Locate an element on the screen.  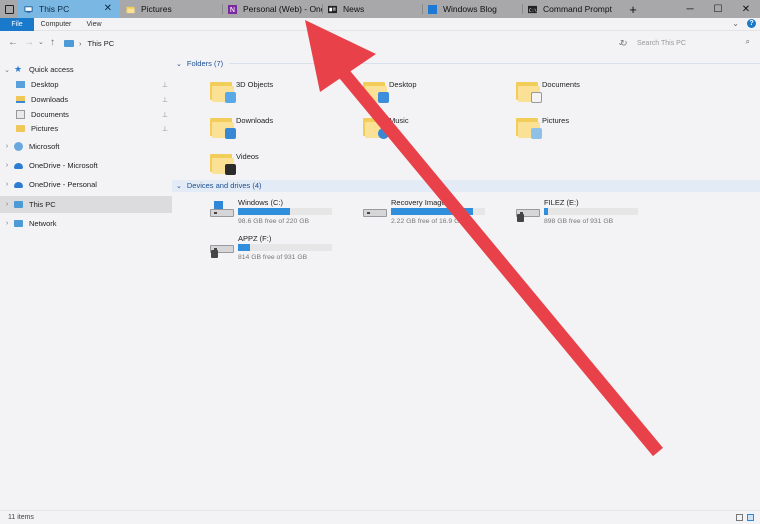
ribbon-tab-computer: Computer is located at coordinates (56, 24).